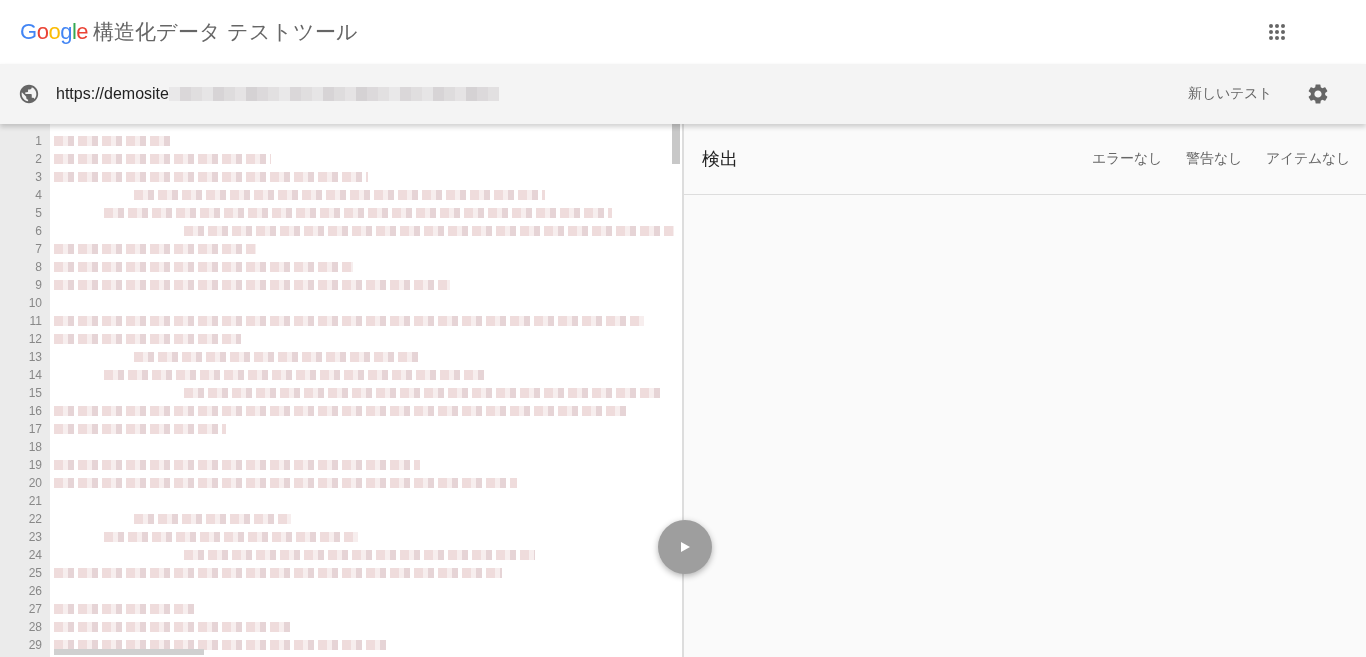 Image resolution: width=1366 pixels, height=657 pixels. I want to click on line-number: 2, so click(38, 159).